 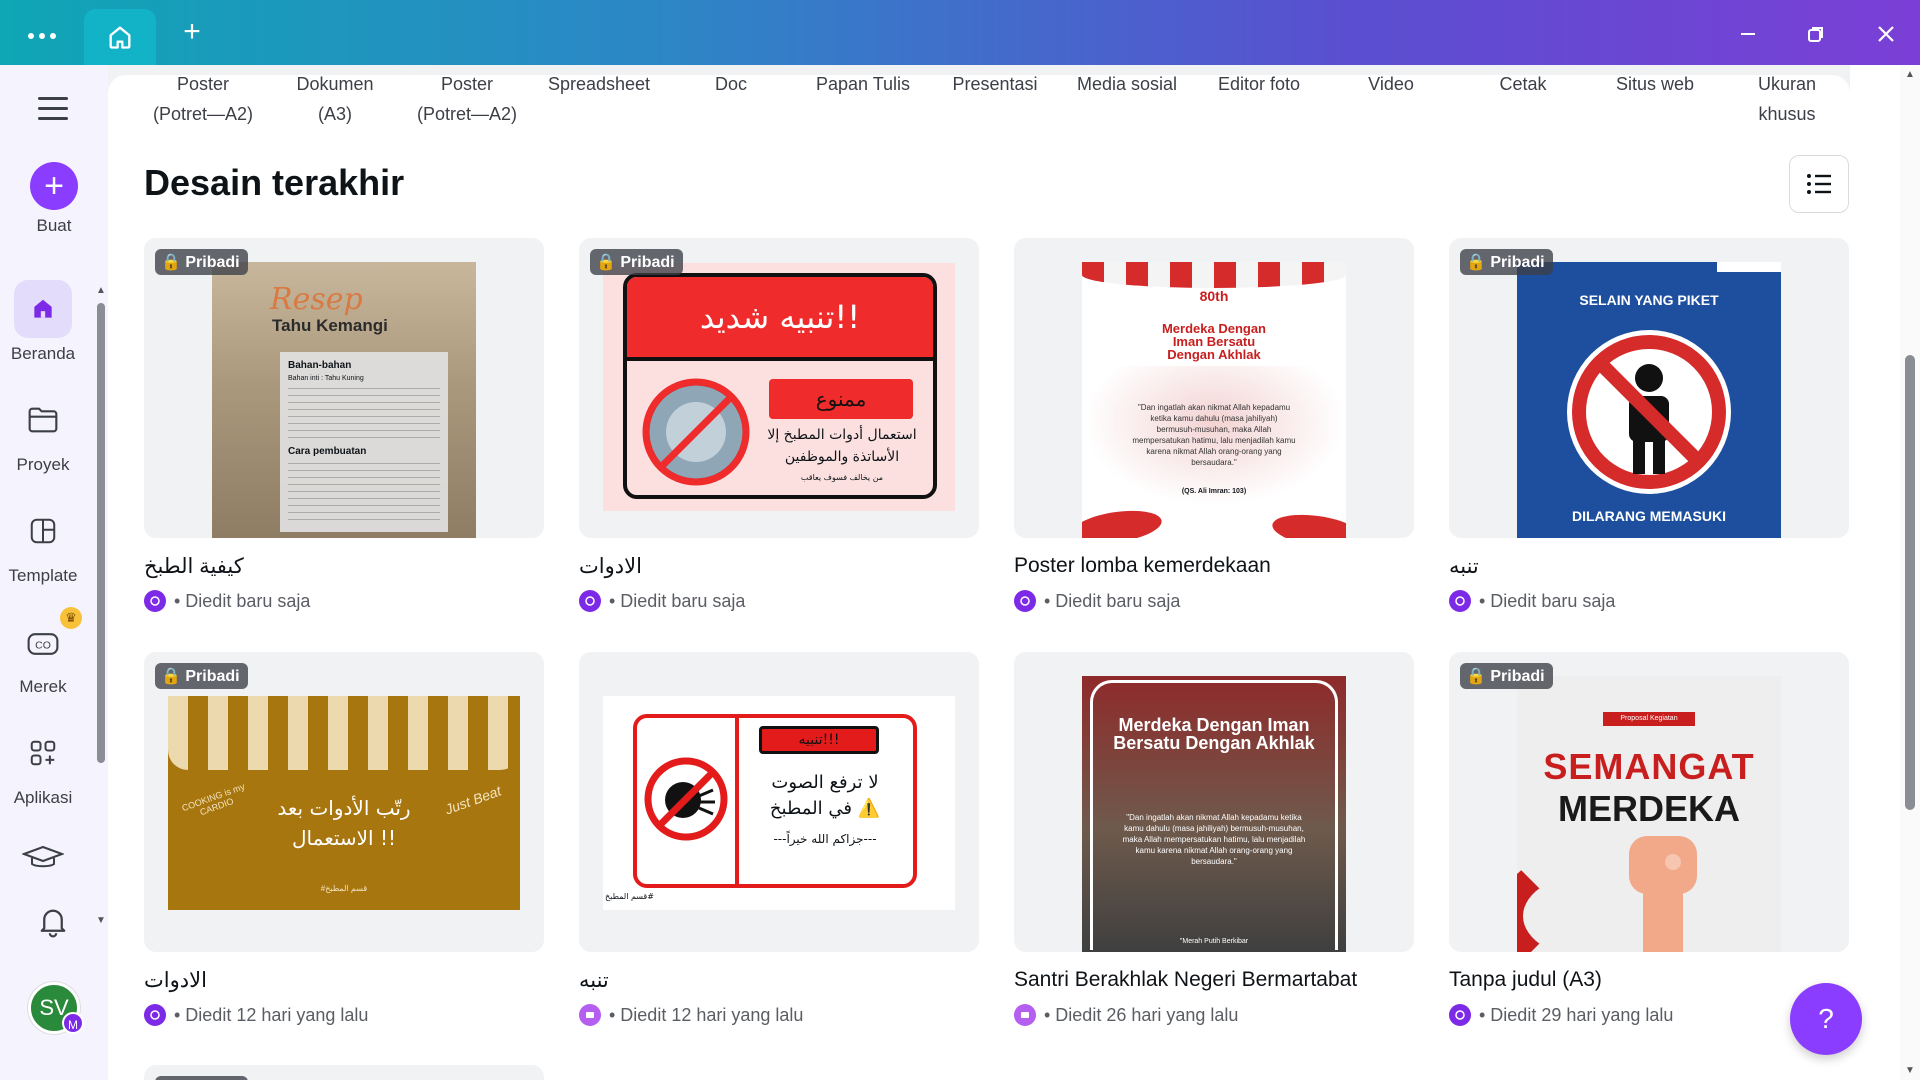 What do you see at coordinates (1816, 34) in the screenshot?
I see `restore-icon` at bounding box center [1816, 34].